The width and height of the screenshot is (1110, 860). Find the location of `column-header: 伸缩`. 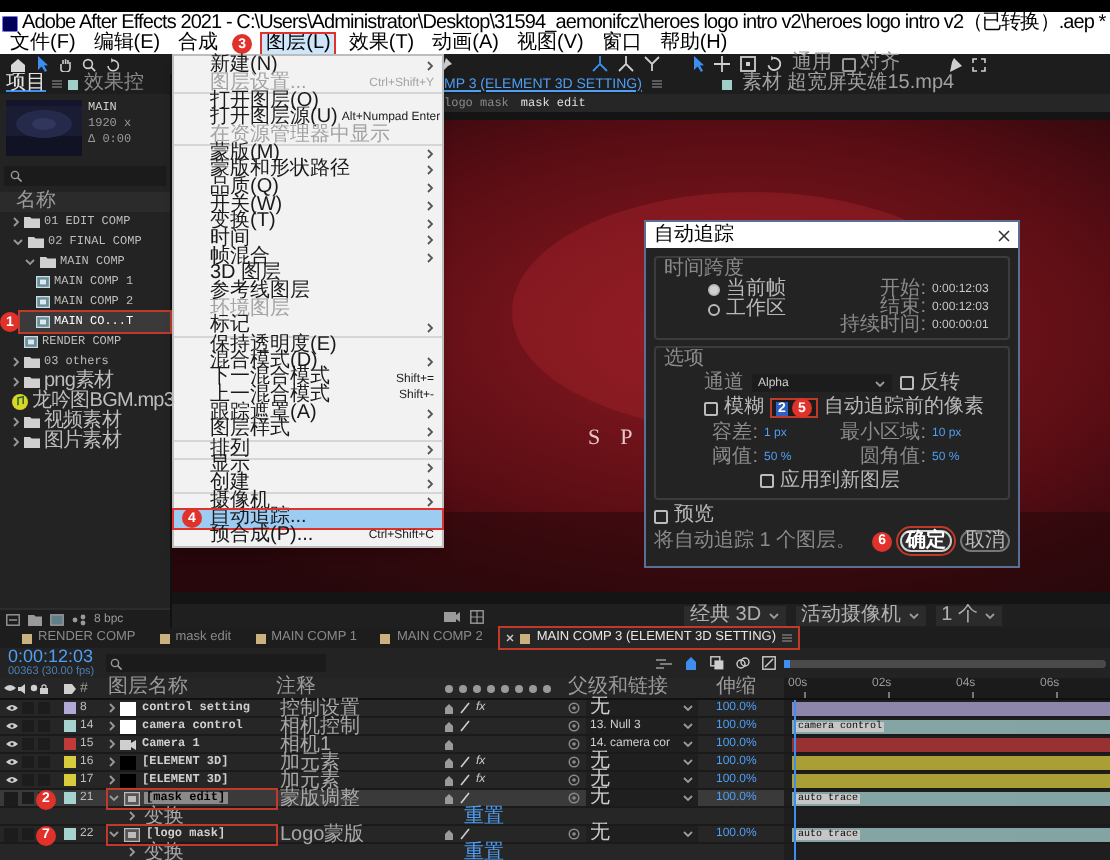

column-header: 伸缩 is located at coordinates (736, 688).